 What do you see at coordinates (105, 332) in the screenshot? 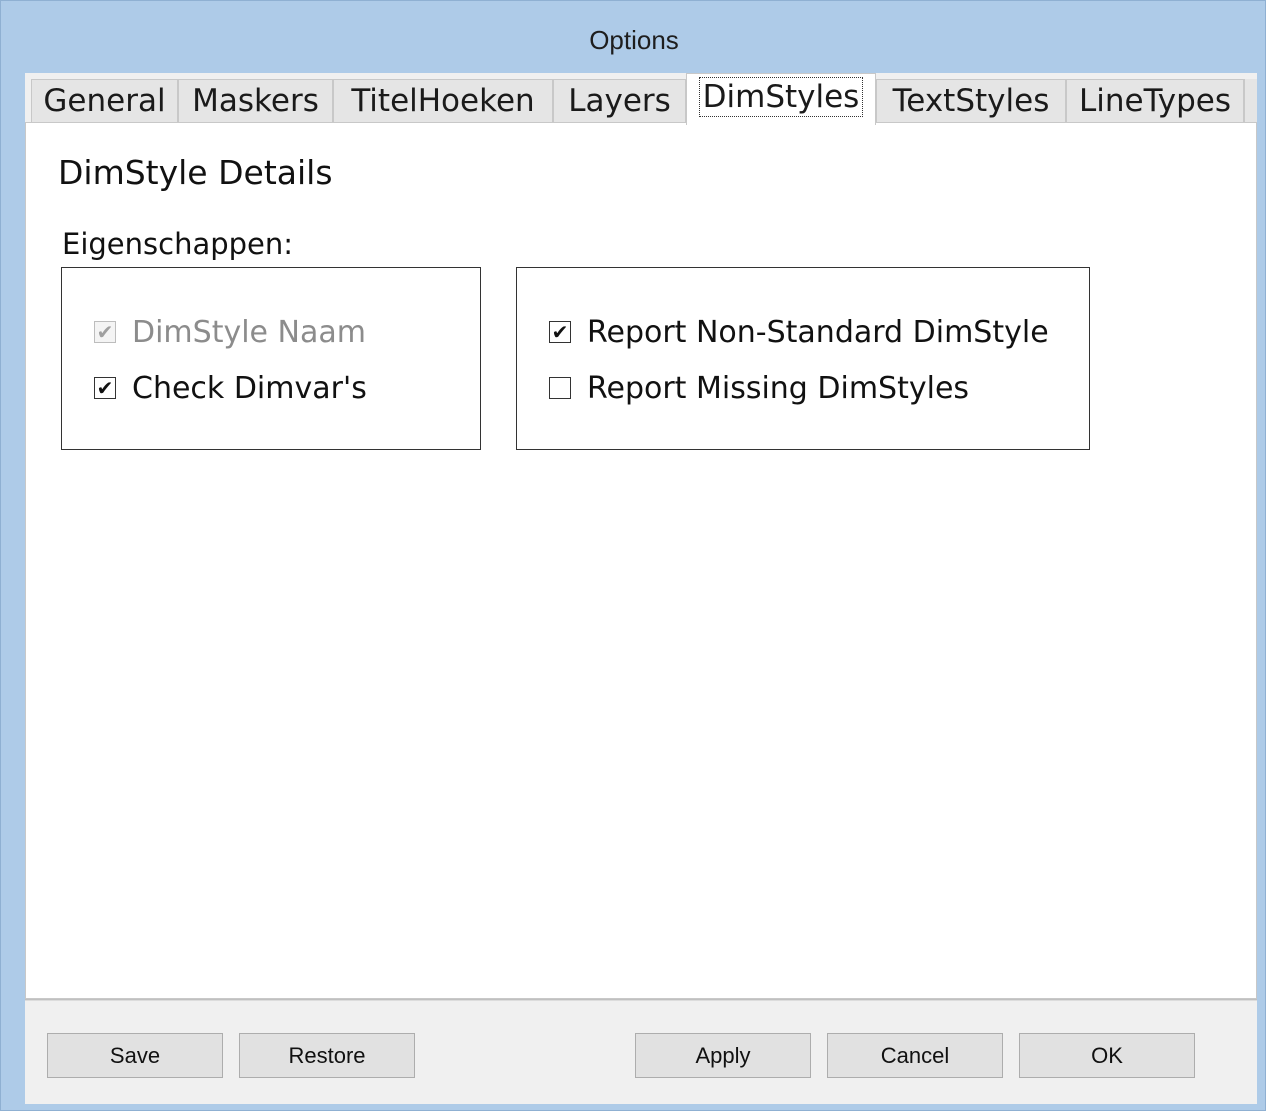
I see `checkbox-checked-disabled: ✔` at bounding box center [105, 332].